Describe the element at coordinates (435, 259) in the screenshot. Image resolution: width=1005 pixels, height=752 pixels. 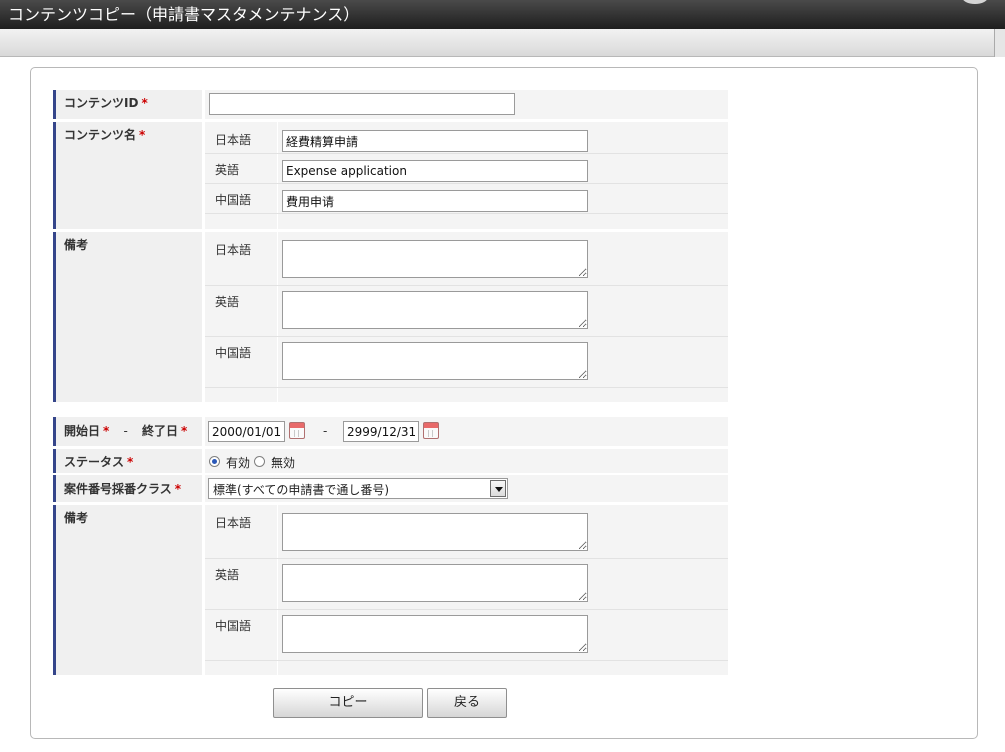
I see `note-1-ja-textarea` at that location.